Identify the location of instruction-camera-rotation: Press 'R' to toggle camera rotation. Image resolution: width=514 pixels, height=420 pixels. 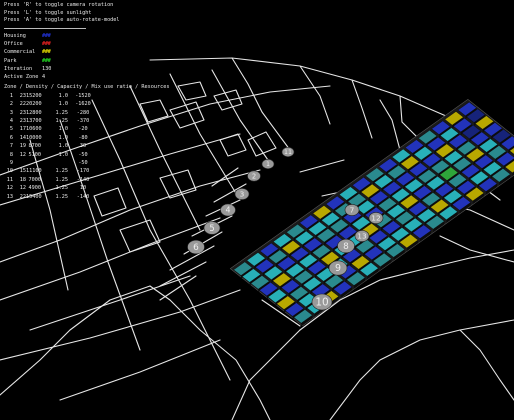
(59, 5).